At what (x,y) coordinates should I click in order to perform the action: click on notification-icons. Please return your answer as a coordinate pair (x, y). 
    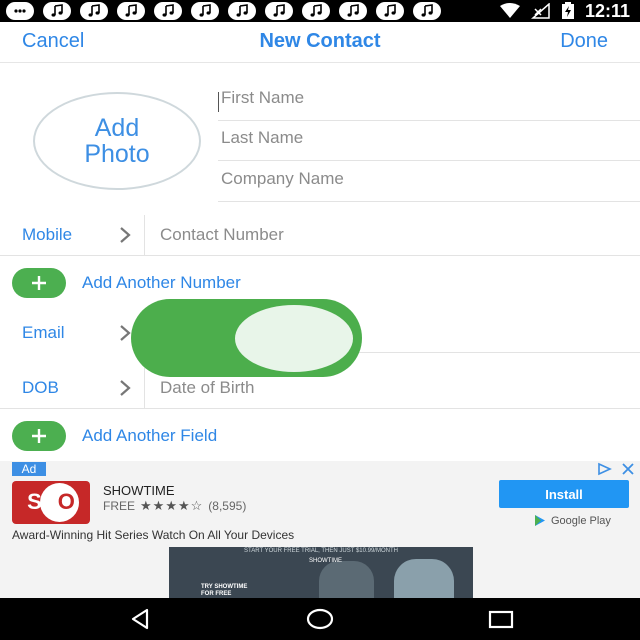
    Looking at the image, I should click on (223, 11).